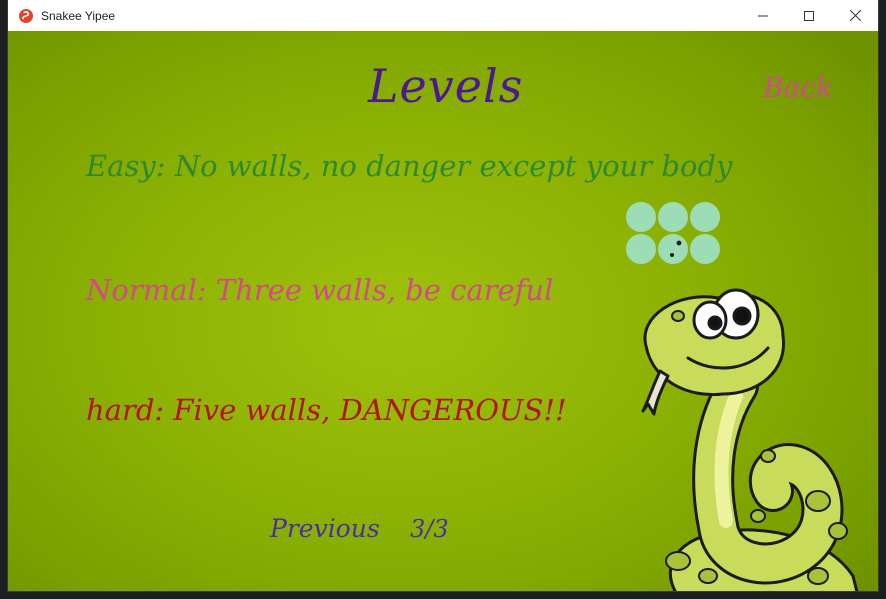 Image resolution: width=886 pixels, height=599 pixels. I want to click on snake-app-icon, so click(26, 15).